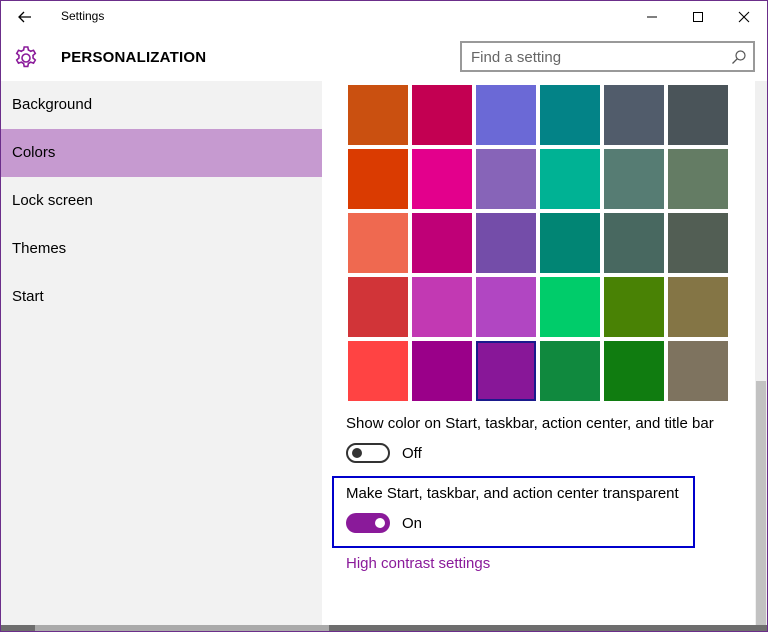 The height and width of the screenshot is (632, 768). What do you see at coordinates (739, 57) in the screenshot?
I see `search-icon` at bounding box center [739, 57].